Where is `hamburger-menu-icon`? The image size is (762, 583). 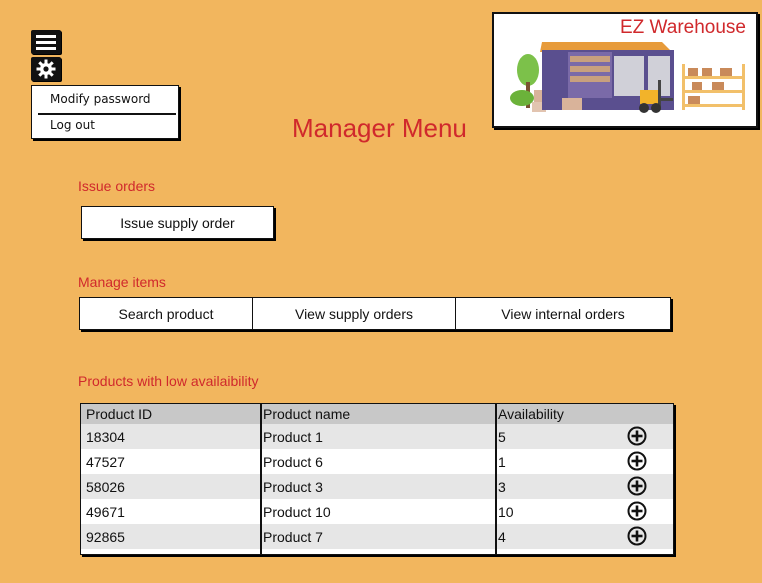 hamburger-menu-icon is located at coordinates (46, 42).